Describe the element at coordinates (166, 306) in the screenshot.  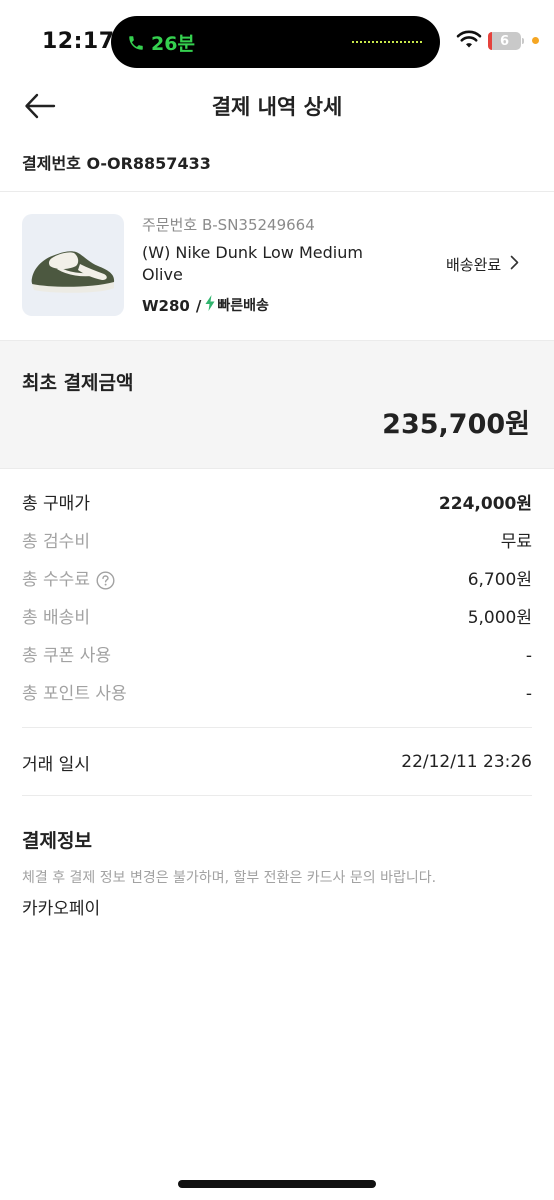
I see `product-size: W280` at that location.